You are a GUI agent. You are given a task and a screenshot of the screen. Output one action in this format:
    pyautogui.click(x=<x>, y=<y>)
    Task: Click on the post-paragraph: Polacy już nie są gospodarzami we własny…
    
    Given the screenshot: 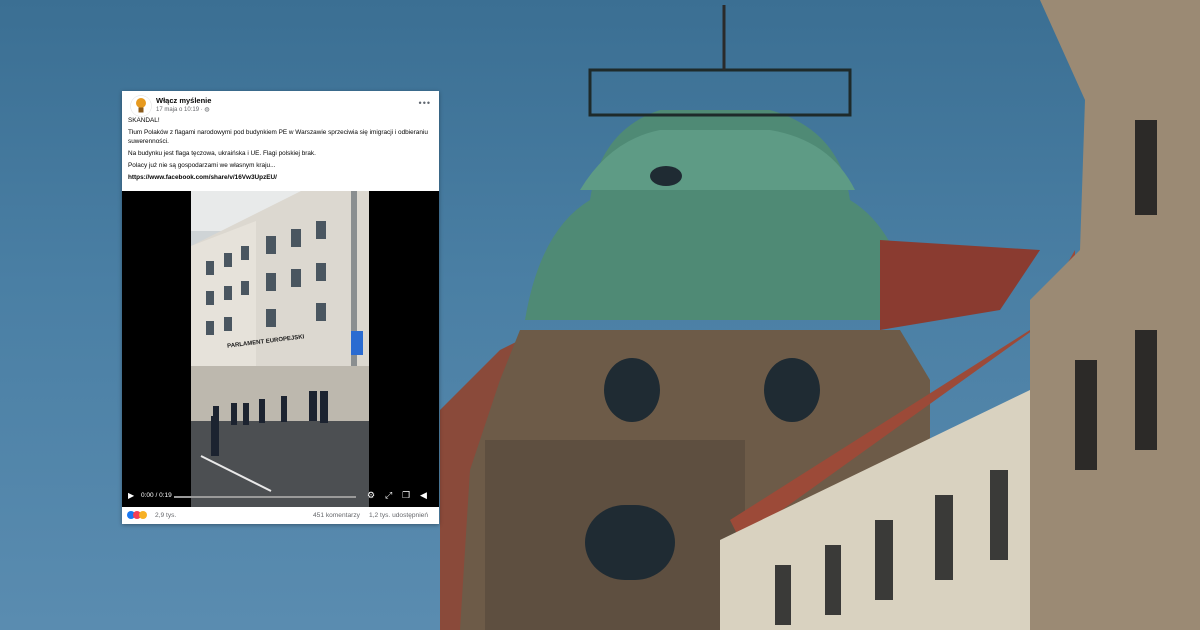 What is the action you would take?
    pyautogui.click(x=202, y=165)
    